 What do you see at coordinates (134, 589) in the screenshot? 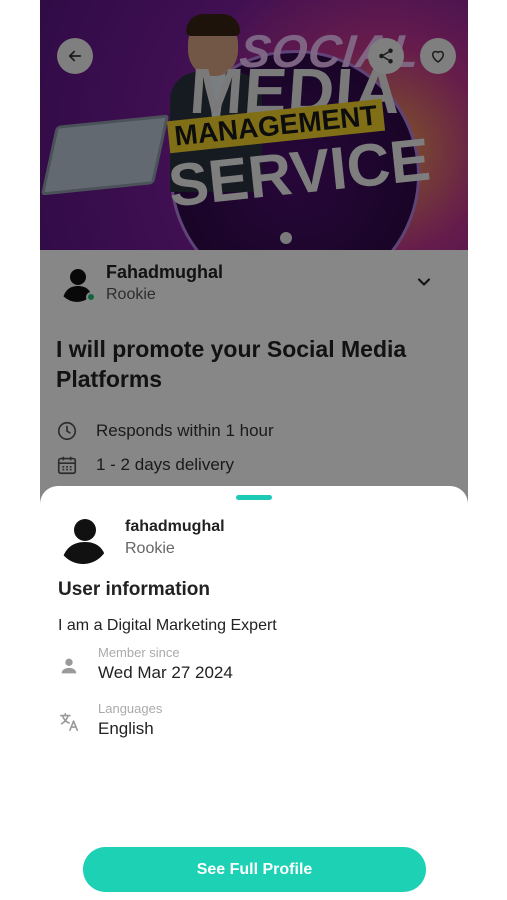
I see `user-information-heading: User information` at bounding box center [134, 589].